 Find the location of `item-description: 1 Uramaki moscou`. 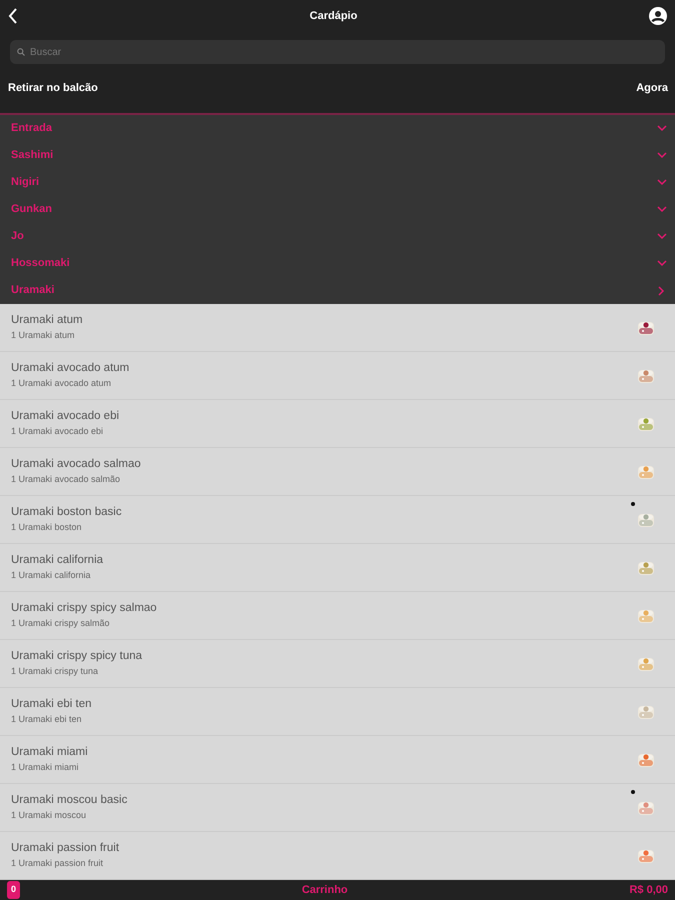

item-description: 1 Uramaki moscou is located at coordinates (49, 815).